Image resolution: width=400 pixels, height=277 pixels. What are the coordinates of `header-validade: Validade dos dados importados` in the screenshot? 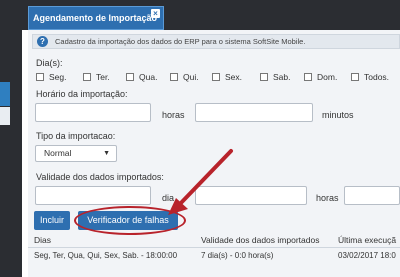 It's located at (260, 240).